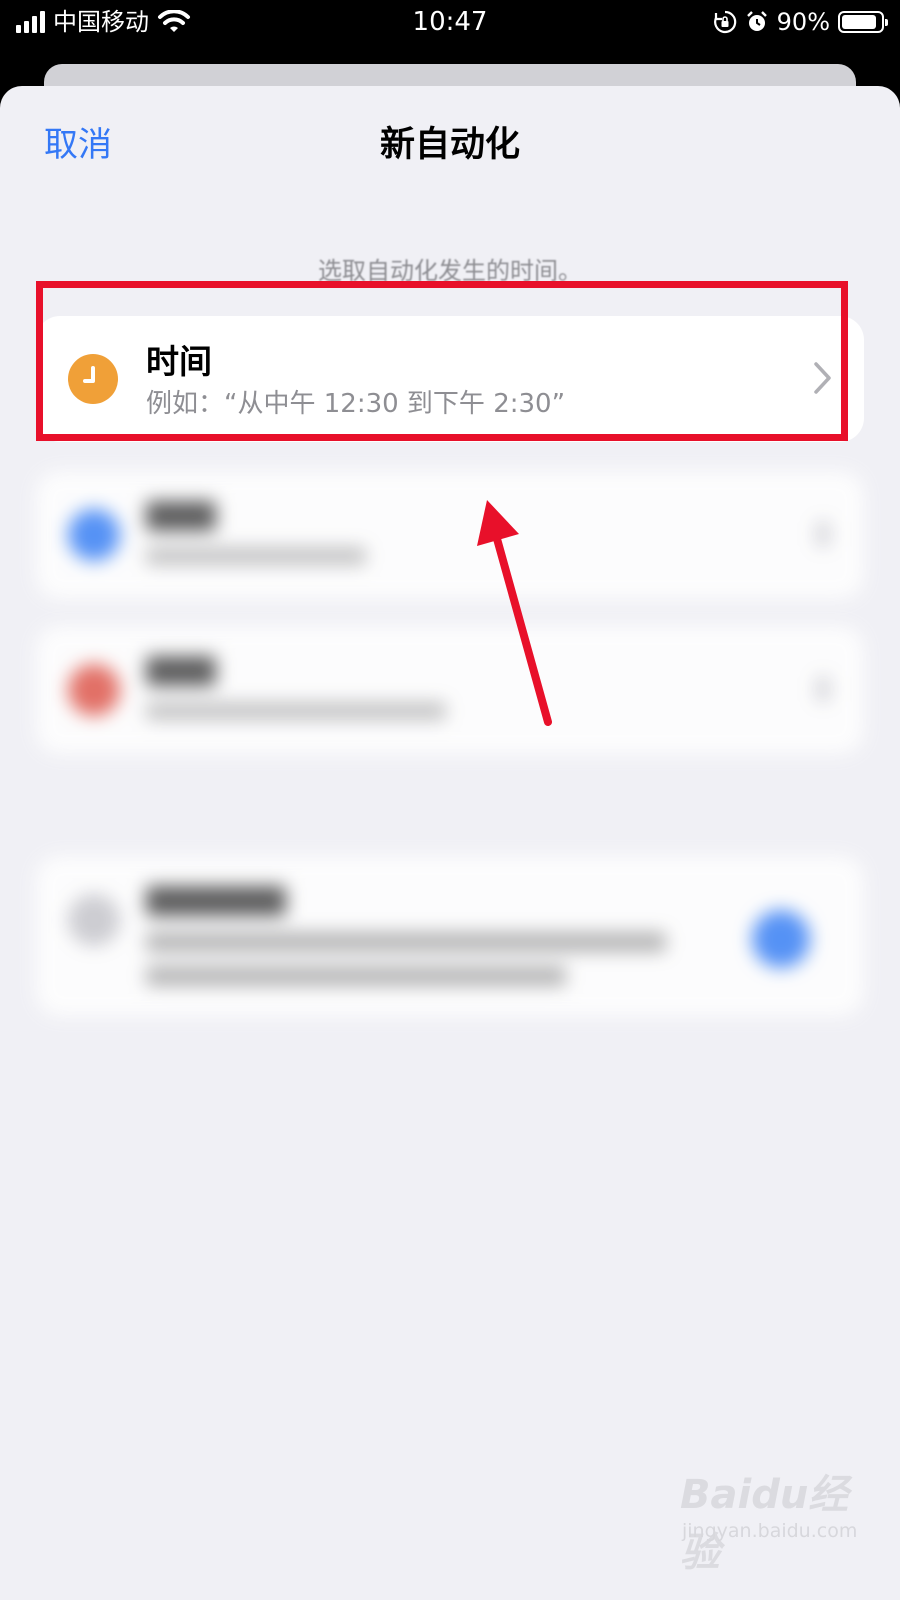 The height and width of the screenshot is (1600, 900). Describe the element at coordinates (886, 22) in the screenshot. I see `battery-cap` at that location.